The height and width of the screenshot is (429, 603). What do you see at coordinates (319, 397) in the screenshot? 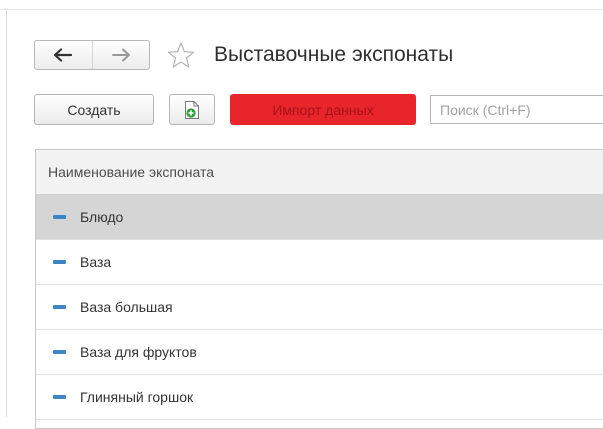
I see `list-item: Глиняный горшок` at bounding box center [319, 397].